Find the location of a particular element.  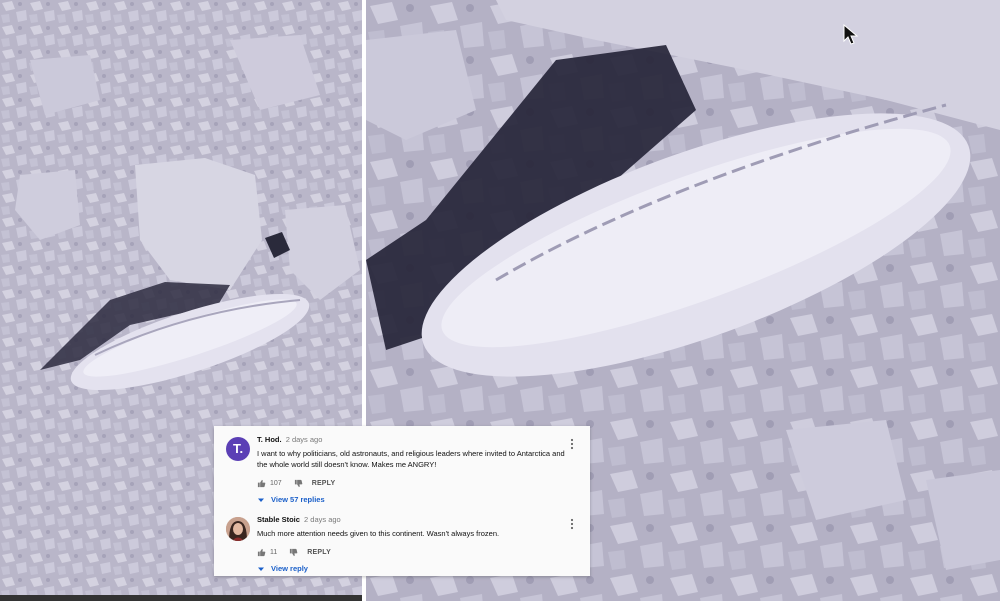

comment-header: T. Hod. 2 days ago is located at coordinates (411, 440).